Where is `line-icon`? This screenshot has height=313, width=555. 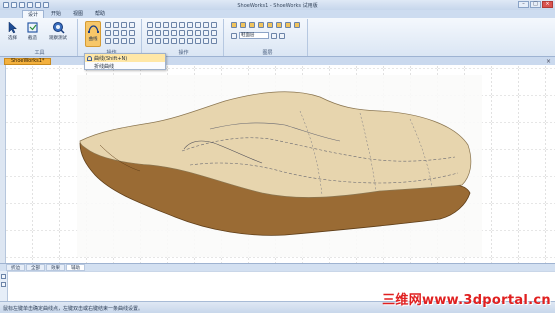
line-icon is located at coordinates (108, 25).